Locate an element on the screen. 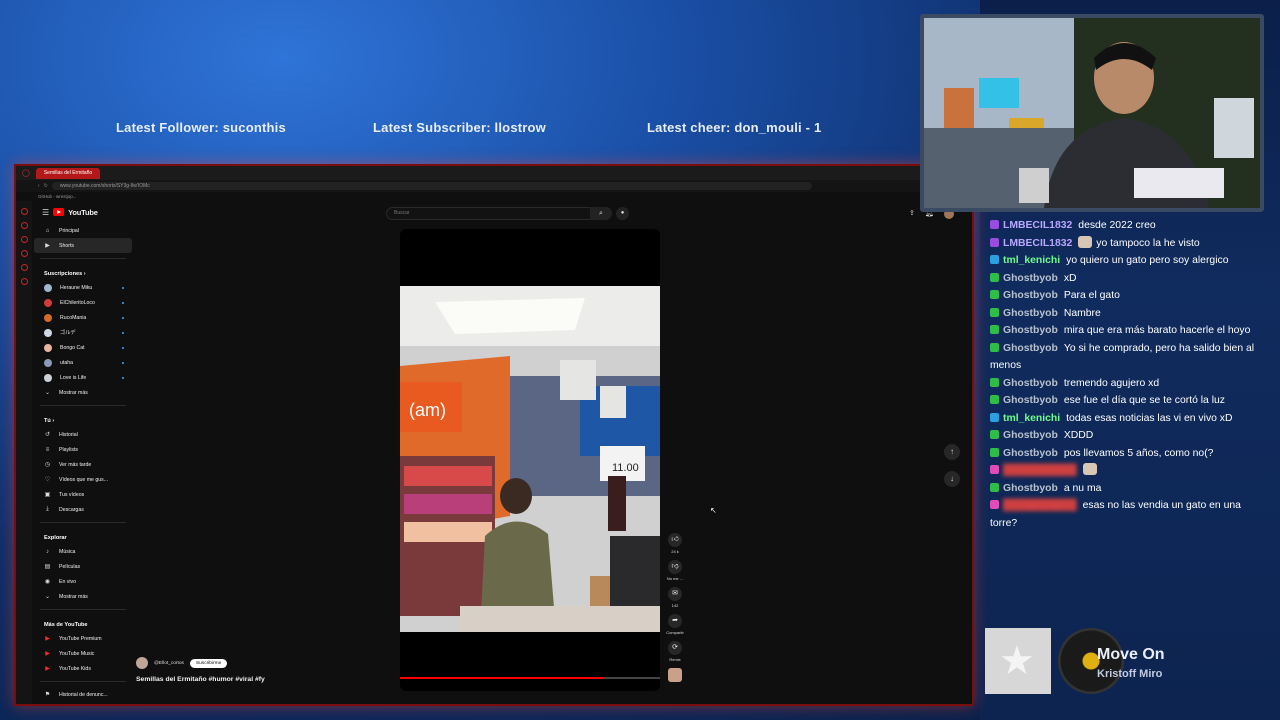 The height and width of the screenshot is (720, 1280). sidebar-item: ↺ Historial is located at coordinates (83, 434).